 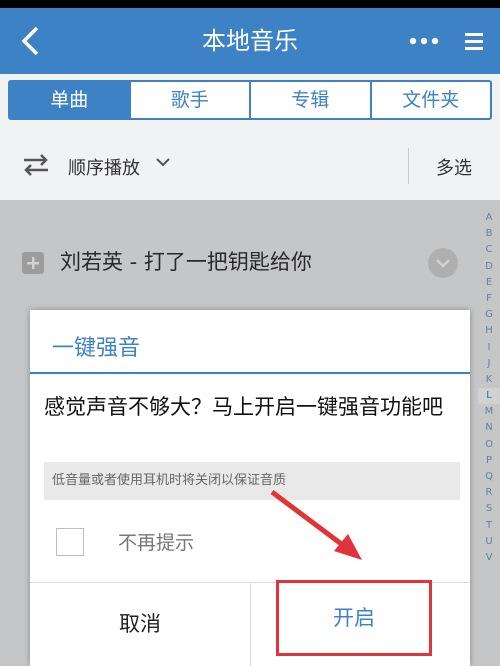 What do you see at coordinates (311, 100) in the screenshot?
I see `tab-albums: 专辑` at bounding box center [311, 100].